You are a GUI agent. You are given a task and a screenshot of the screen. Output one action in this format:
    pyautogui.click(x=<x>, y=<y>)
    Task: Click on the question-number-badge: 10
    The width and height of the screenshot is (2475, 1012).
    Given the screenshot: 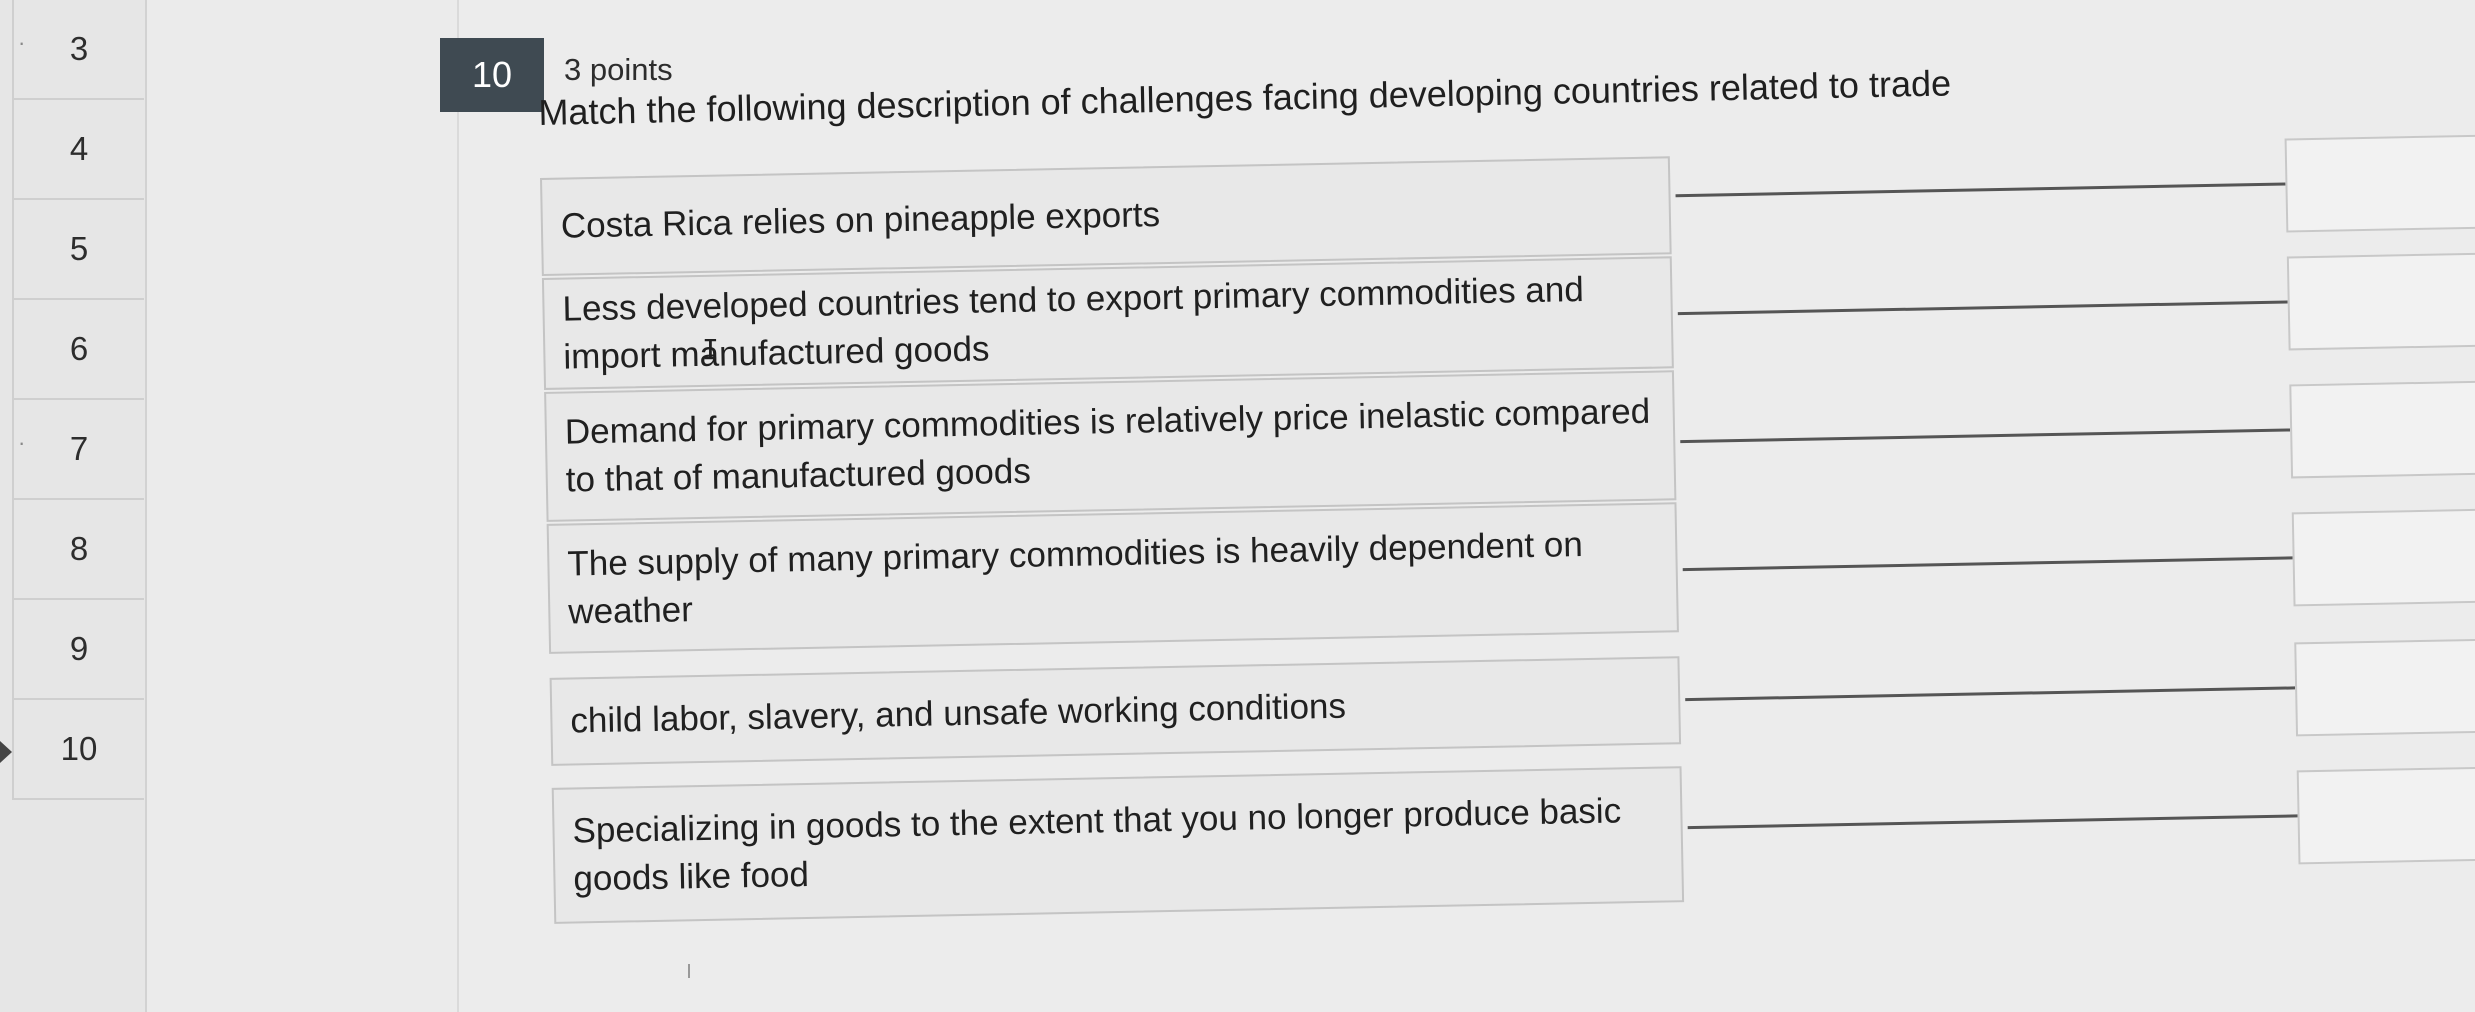 What is the action you would take?
    pyautogui.click(x=492, y=75)
    